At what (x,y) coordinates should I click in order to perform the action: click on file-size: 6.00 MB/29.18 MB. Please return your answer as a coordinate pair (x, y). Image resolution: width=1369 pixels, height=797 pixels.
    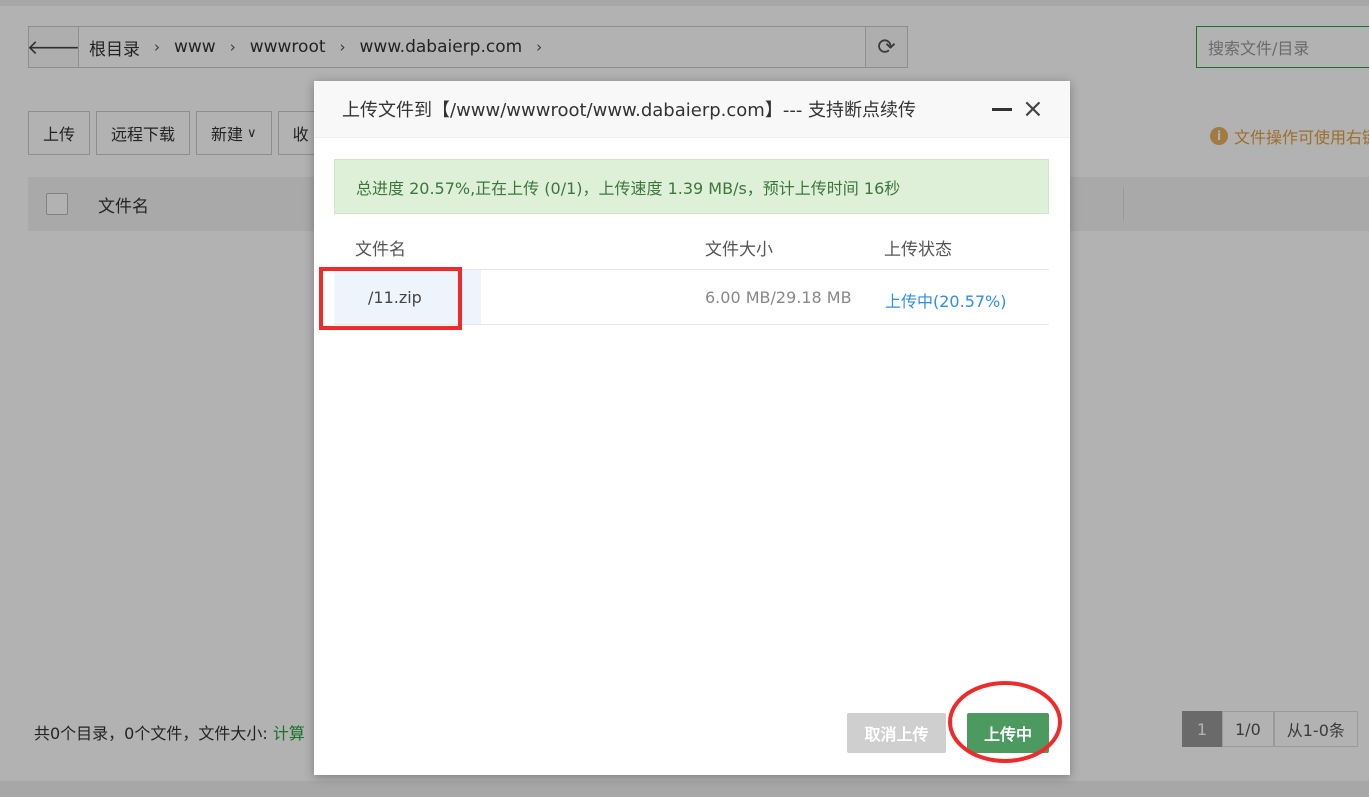
    Looking at the image, I should click on (778, 297).